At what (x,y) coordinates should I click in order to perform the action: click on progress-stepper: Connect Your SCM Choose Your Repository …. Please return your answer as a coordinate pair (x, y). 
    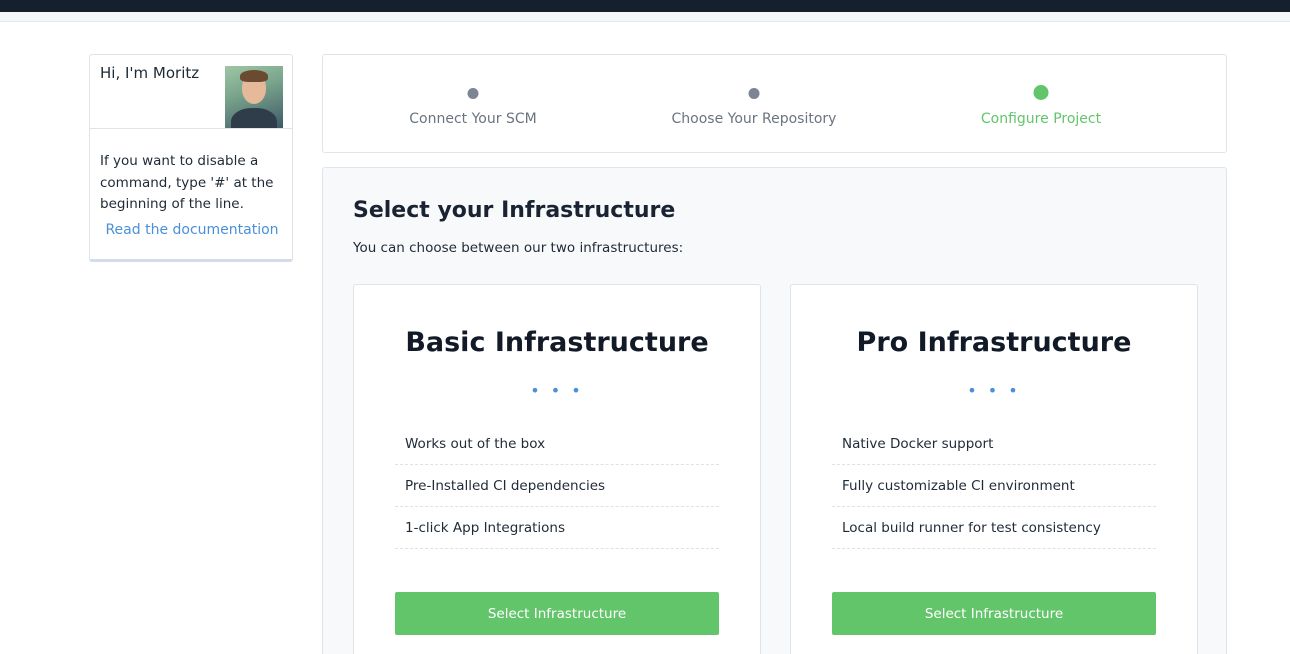
    Looking at the image, I should click on (774, 103).